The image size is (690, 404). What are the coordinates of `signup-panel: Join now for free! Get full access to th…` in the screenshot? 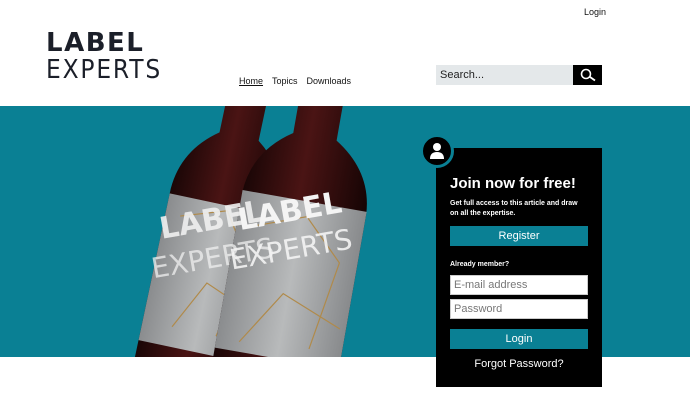 It's located at (519, 267).